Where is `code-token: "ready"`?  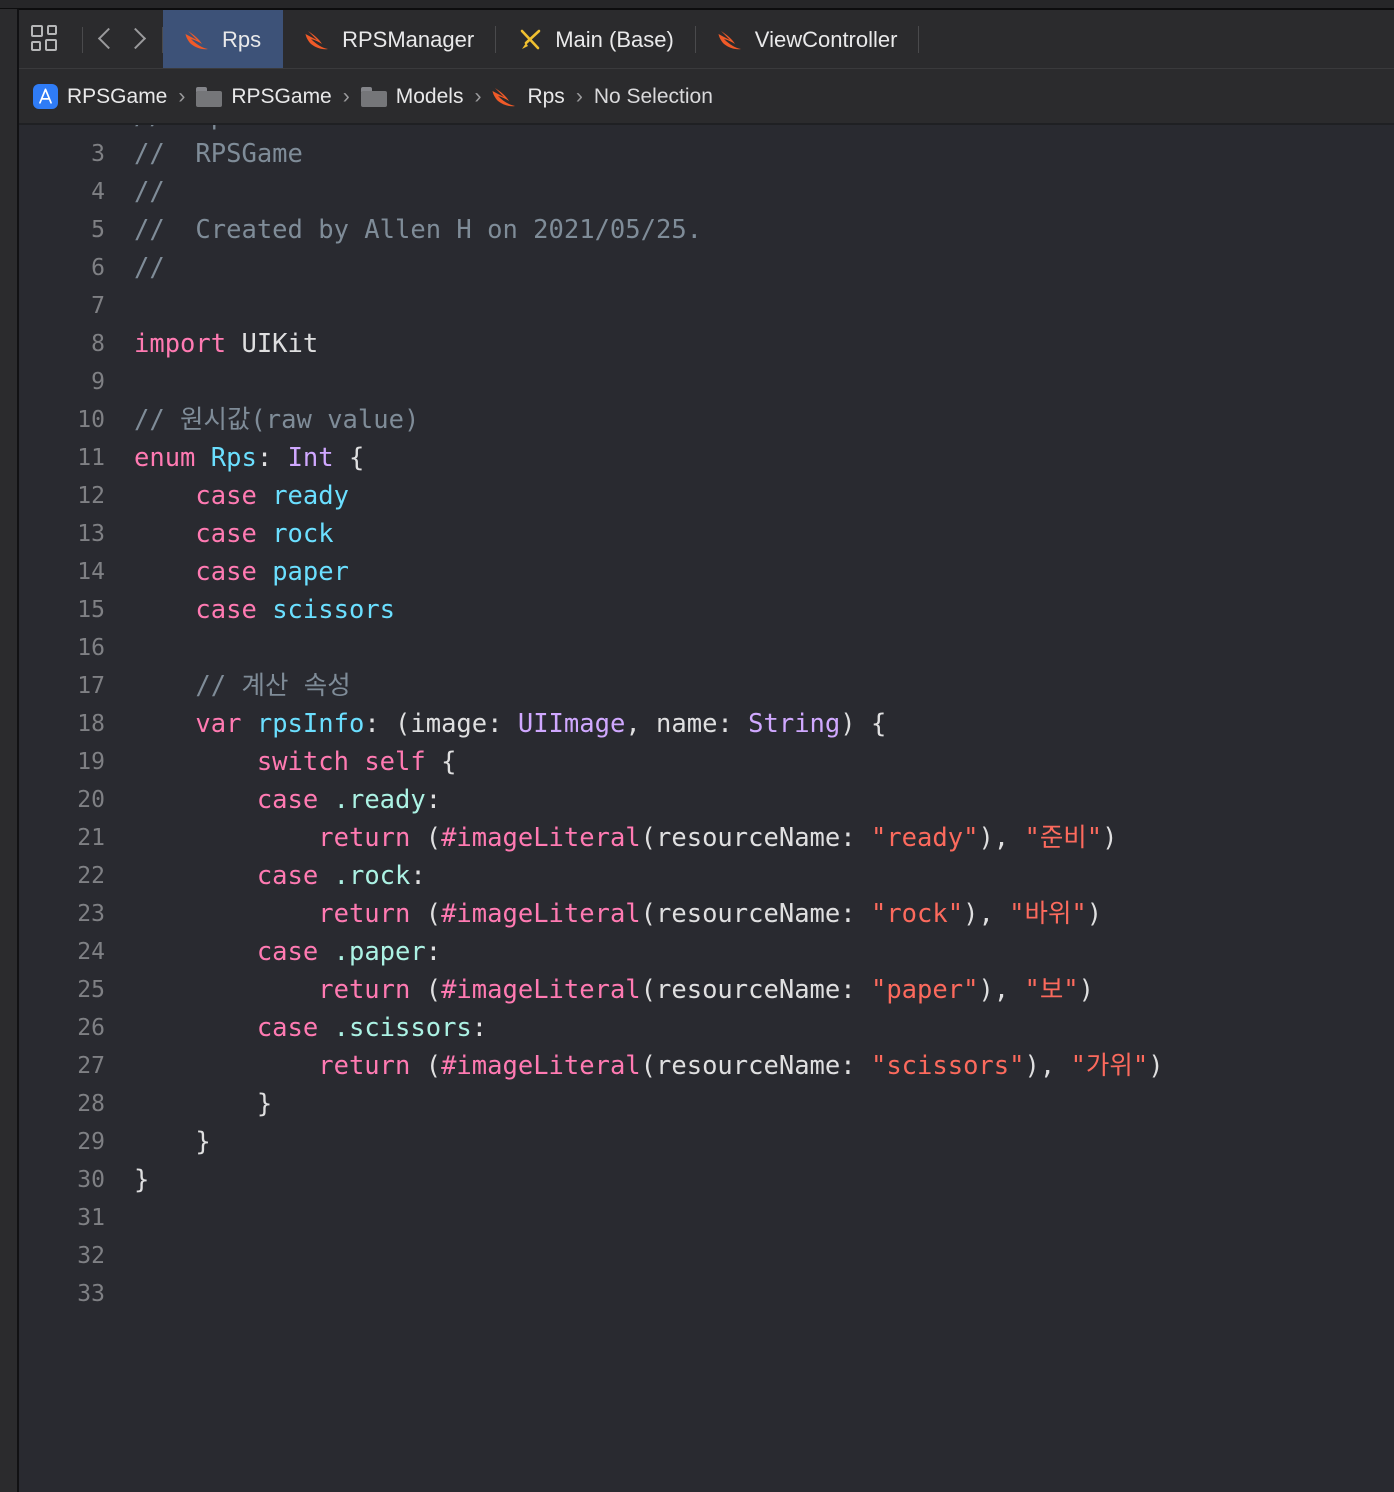 code-token: "ready" is located at coordinates (924, 838).